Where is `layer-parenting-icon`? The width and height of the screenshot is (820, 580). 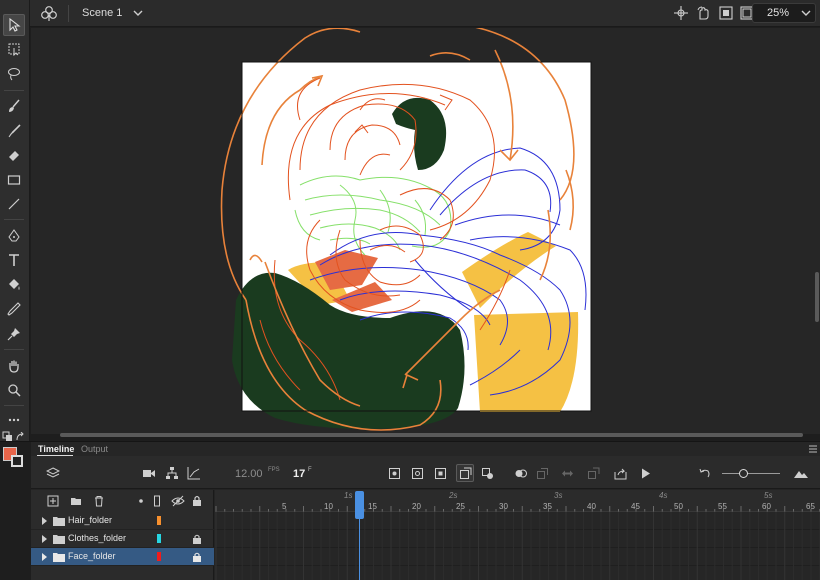 layer-parenting-icon is located at coordinates (172, 473).